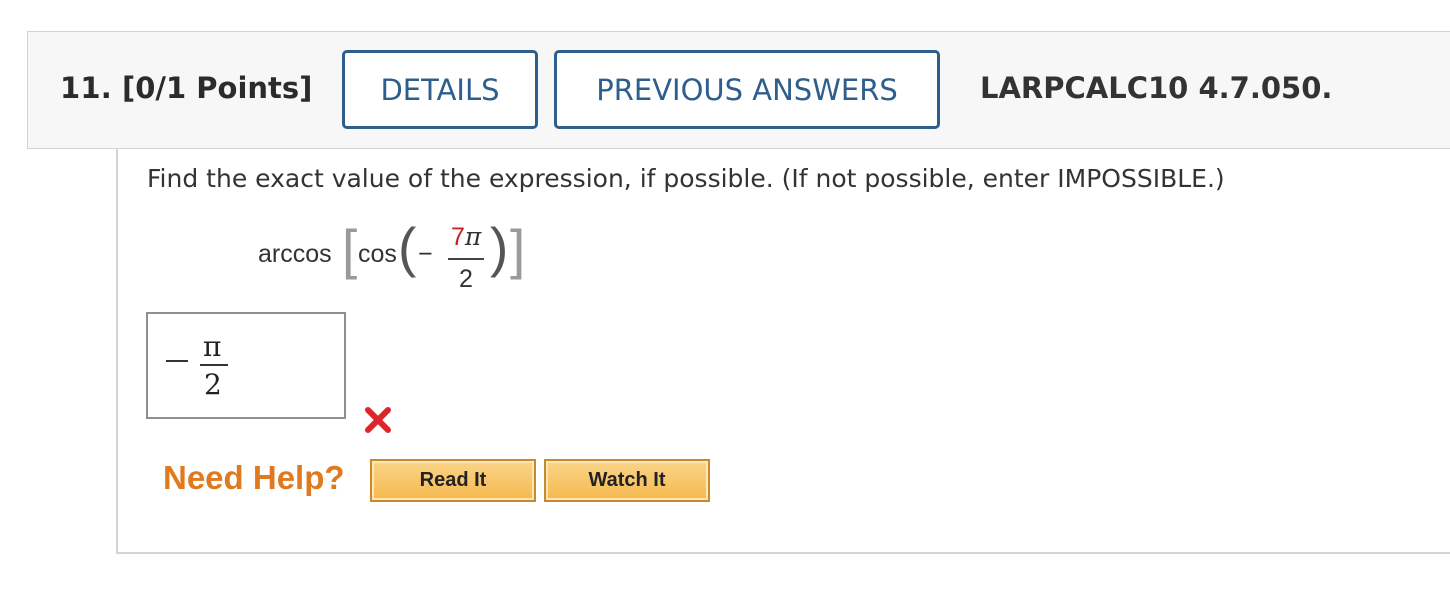 The image size is (1450, 614). I want to click on answer-numerator: π, so click(212, 346).